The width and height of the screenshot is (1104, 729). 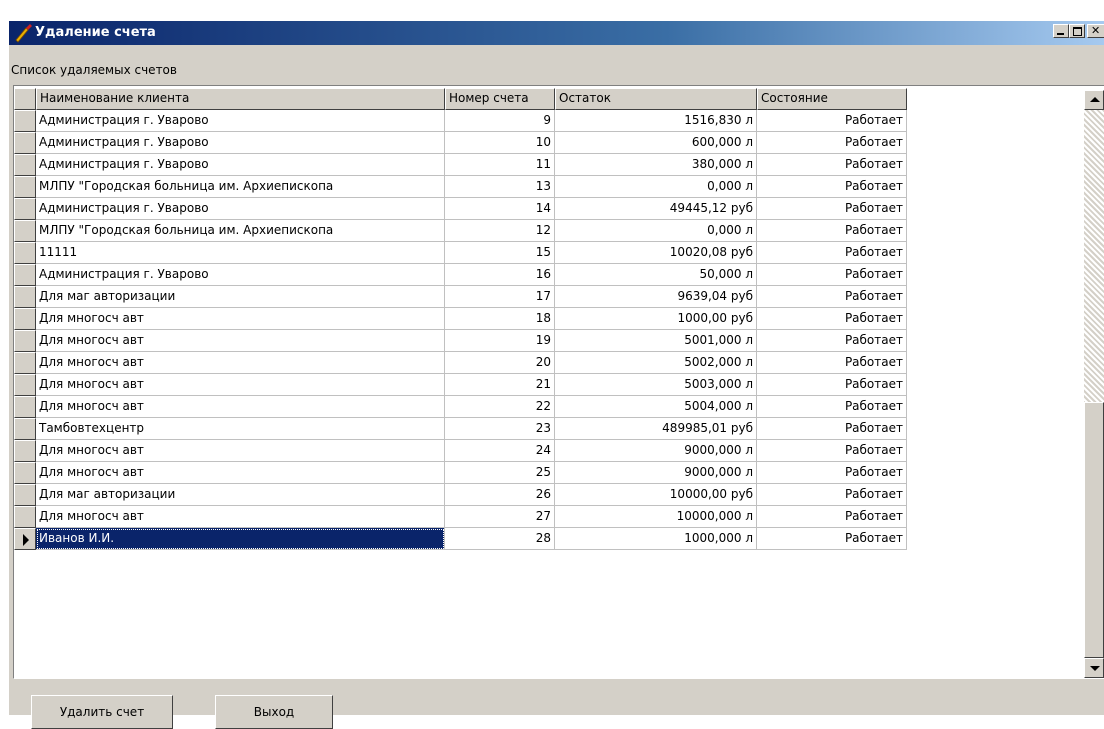 I want to click on cell-account-number: 22, so click(x=500, y=407).